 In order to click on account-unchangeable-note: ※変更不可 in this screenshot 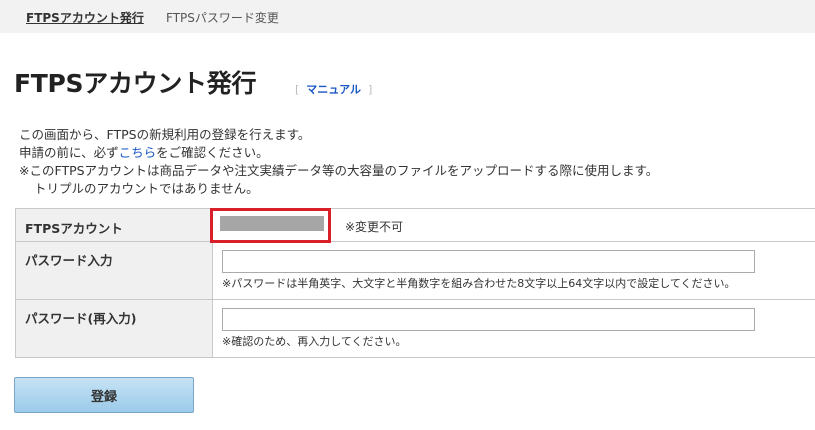, I will do `click(374, 227)`.